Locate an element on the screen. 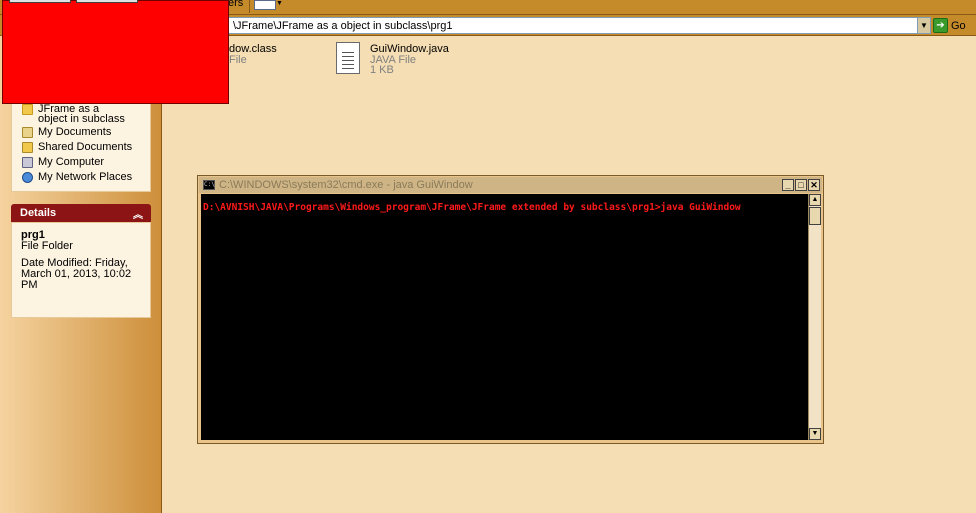  place-item-network-places: My Network Places is located at coordinates (77, 177).